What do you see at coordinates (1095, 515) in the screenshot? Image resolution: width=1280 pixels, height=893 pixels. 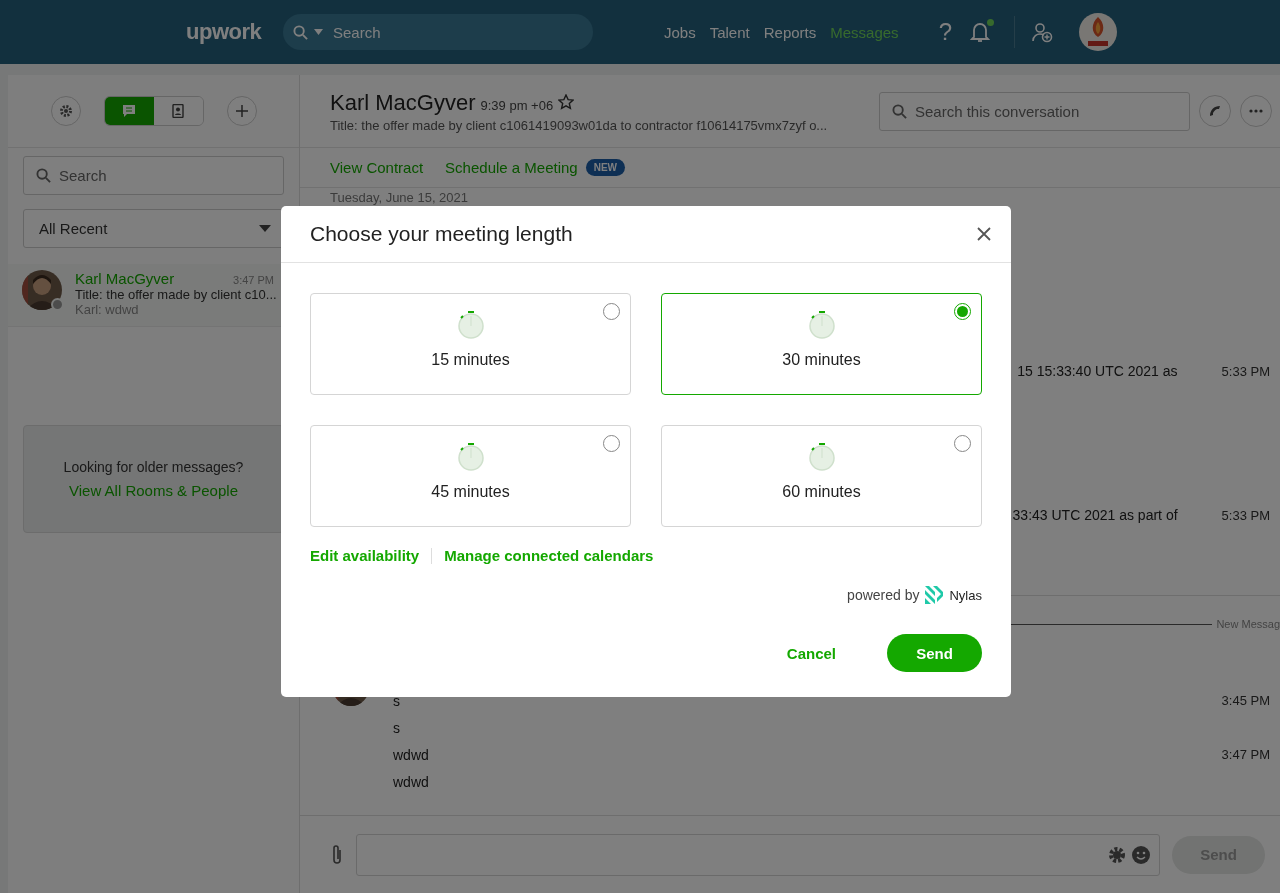 I see `message-text: 33:43 UTC 2021 as part of` at bounding box center [1095, 515].